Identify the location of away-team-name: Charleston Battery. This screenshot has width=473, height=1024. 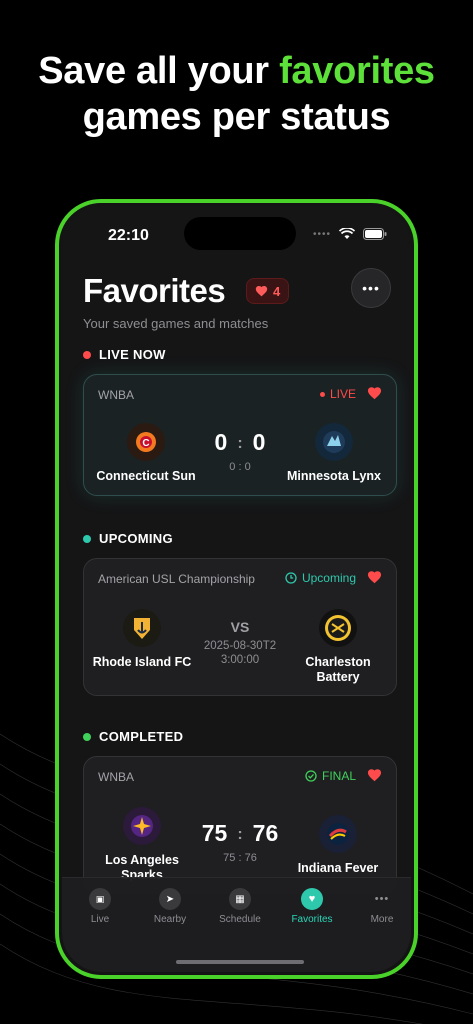
(338, 669).